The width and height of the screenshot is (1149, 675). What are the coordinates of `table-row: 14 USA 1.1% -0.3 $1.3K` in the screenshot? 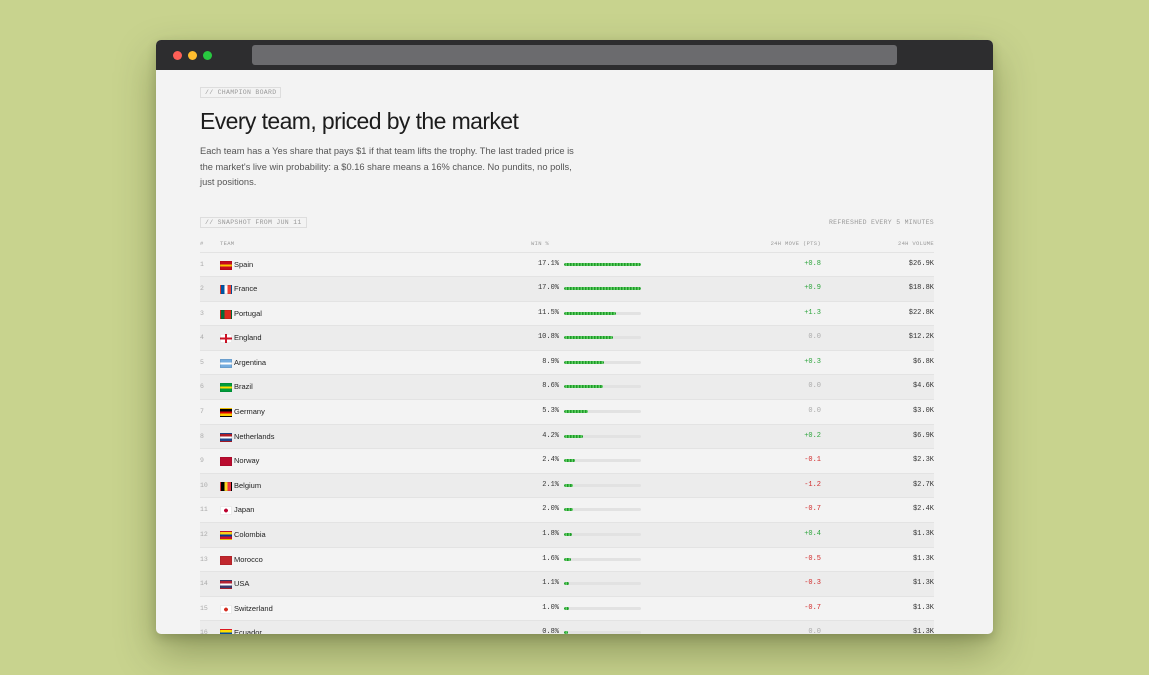 It's located at (567, 584).